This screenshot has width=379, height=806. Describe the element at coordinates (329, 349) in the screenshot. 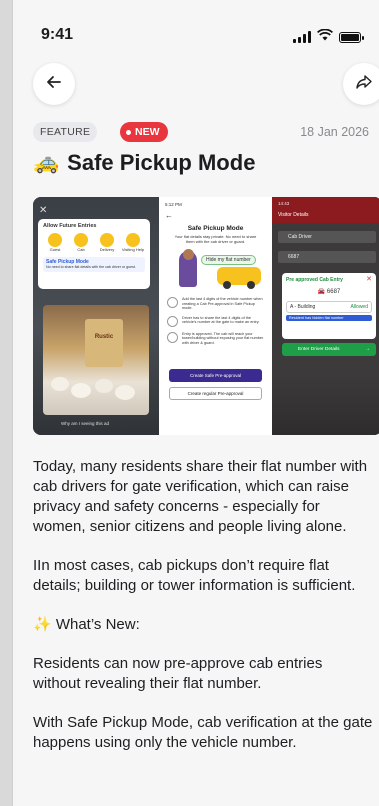

I see `enter-driver-details-button: Enter Driver Details →` at that location.